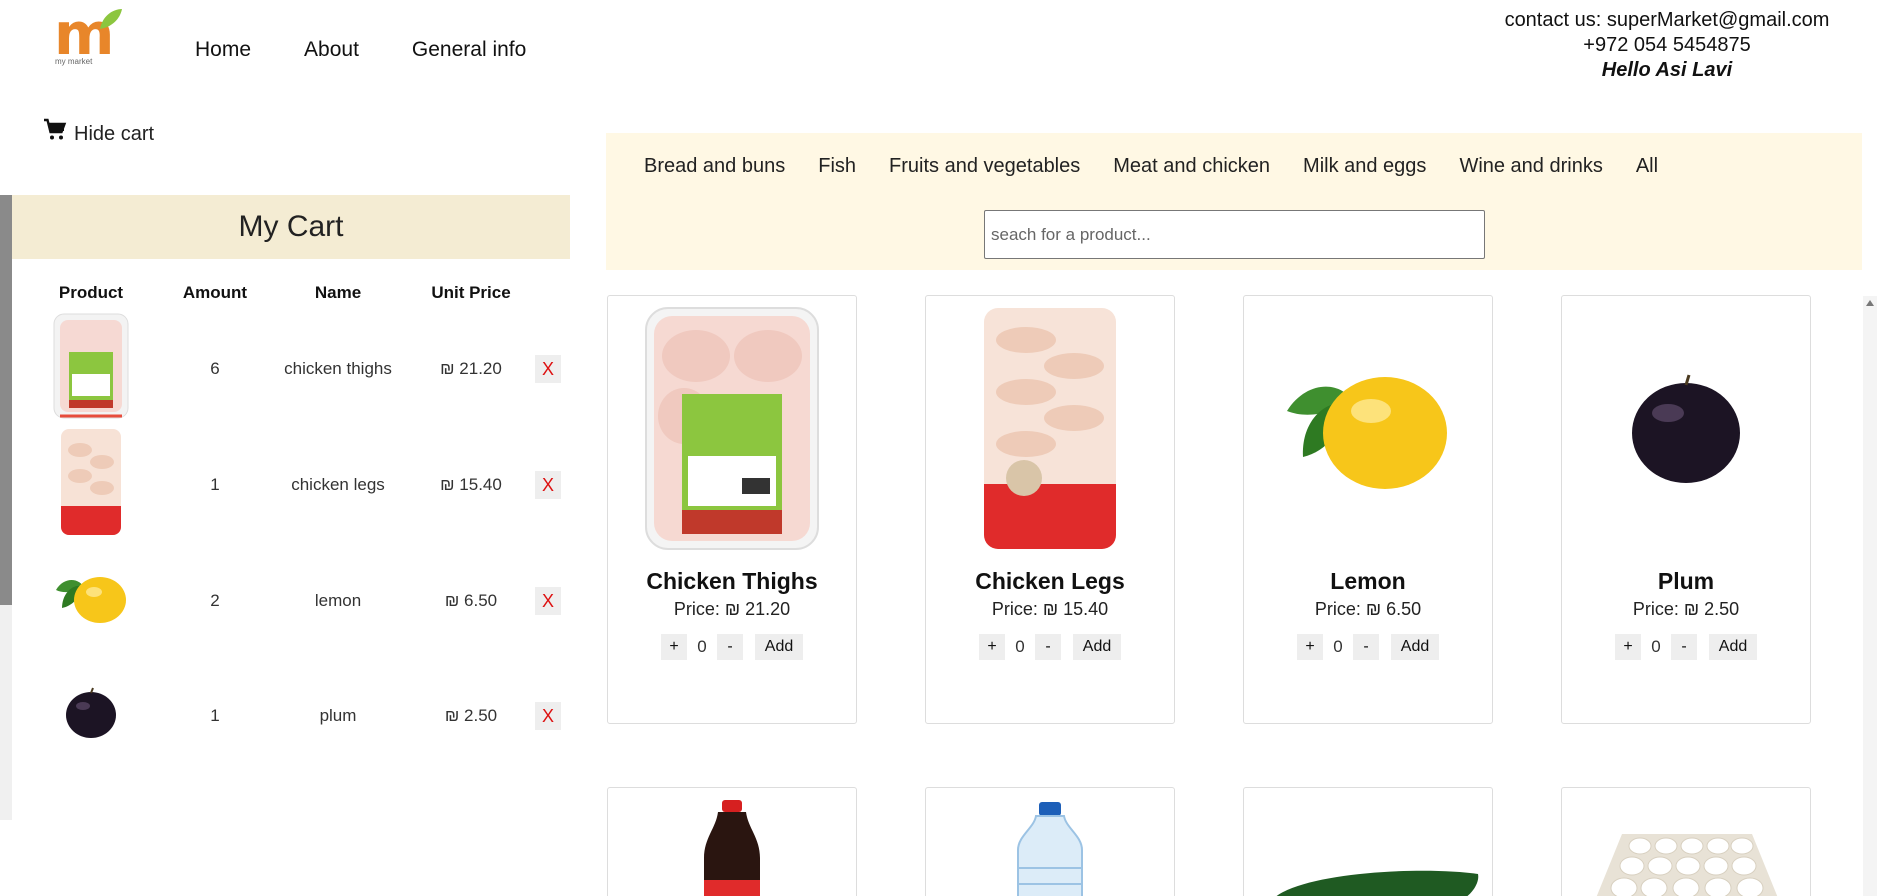 This screenshot has height=896, width=1877. Describe the element at coordinates (1364, 166) in the screenshot. I see `category-milk-and-eggs: Milk and eggs` at that location.